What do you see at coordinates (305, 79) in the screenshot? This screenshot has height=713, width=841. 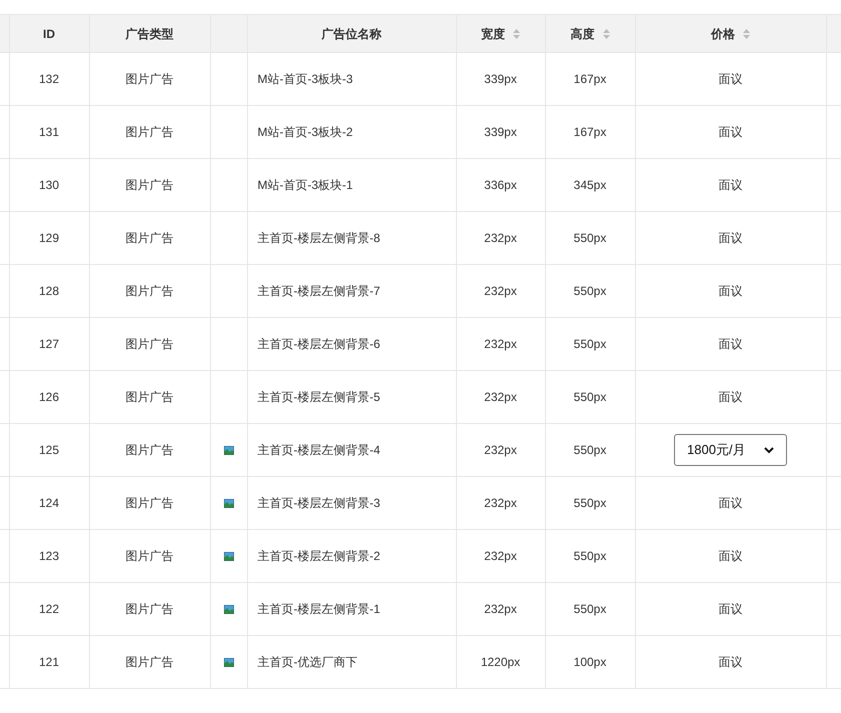 I see `table-cell: M站-首页-3板块-3` at bounding box center [305, 79].